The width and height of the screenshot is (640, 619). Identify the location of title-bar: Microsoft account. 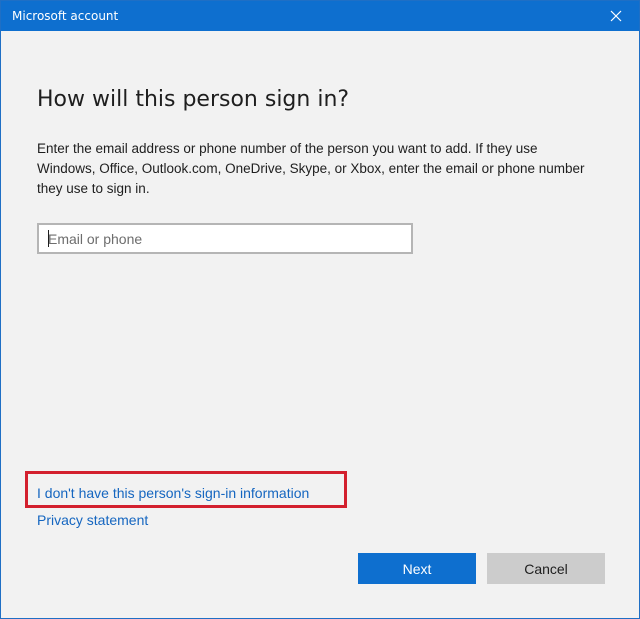
(320, 16).